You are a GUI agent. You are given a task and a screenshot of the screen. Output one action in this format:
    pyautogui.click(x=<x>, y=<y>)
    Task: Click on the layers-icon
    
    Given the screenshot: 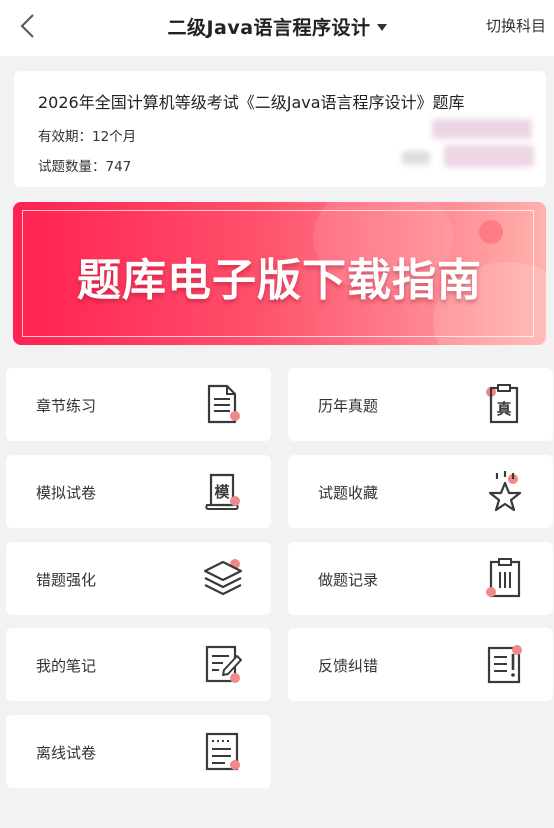 What is the action you would take?
    pyautogui.click(x=223, y=577)
    